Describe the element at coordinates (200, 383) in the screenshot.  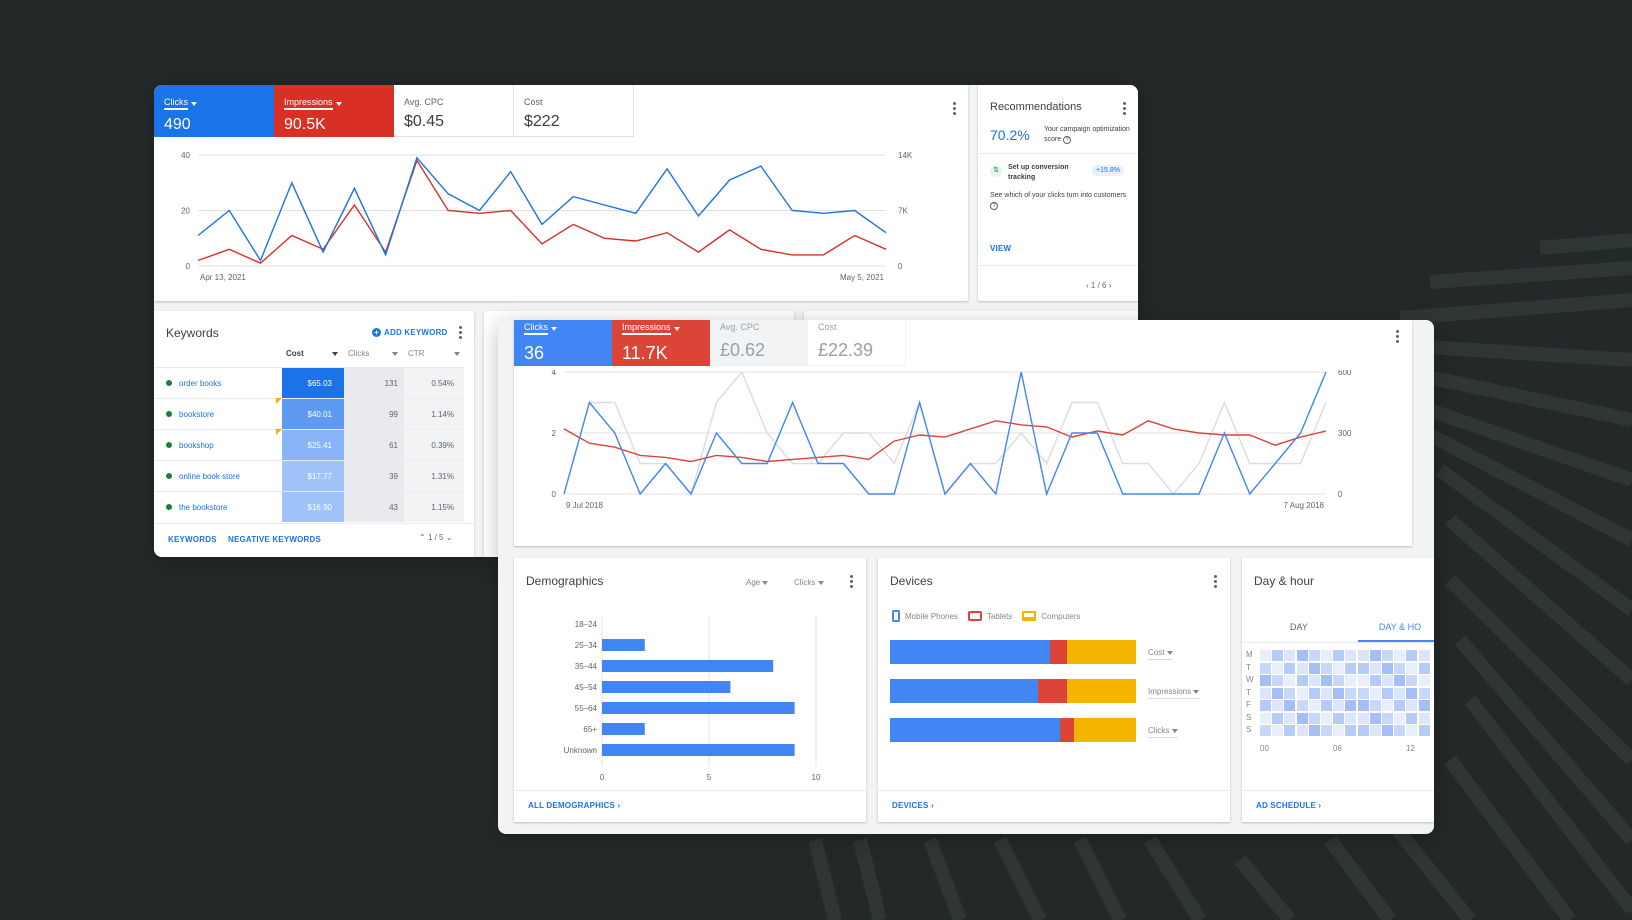
I see `keyword-name: order books` at that location.